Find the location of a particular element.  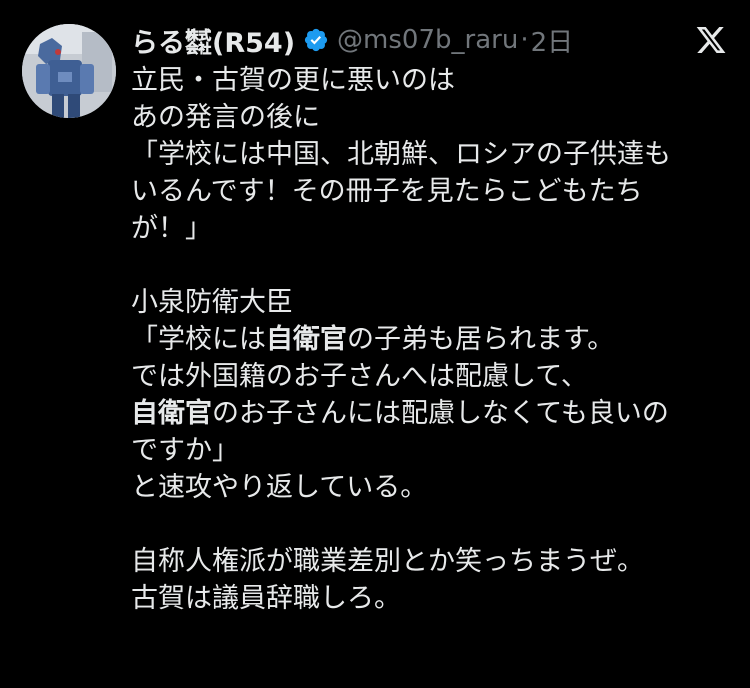

text-segment: 「学校には is located at coordinates (198, 339).